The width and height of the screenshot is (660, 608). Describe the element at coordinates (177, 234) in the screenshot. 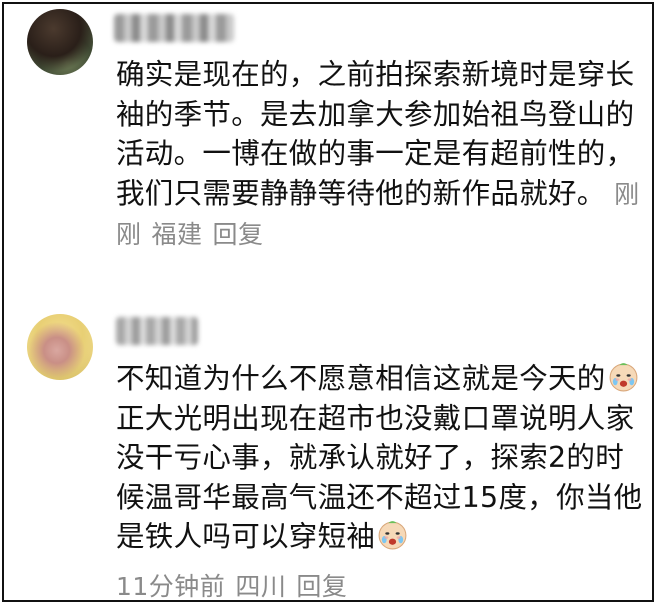

I see `comment-location: 福建` at that location.